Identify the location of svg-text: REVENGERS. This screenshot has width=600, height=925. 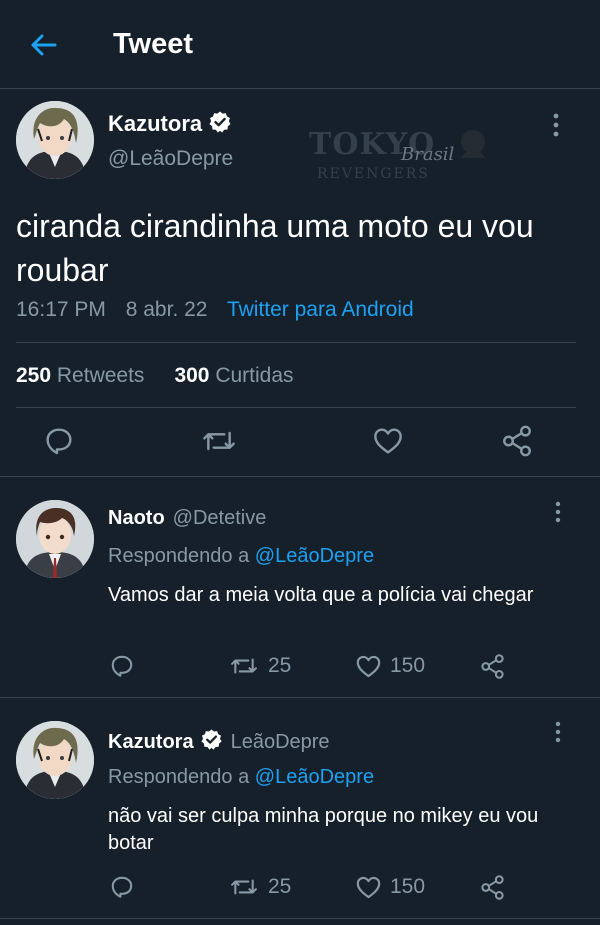
(373, 174).